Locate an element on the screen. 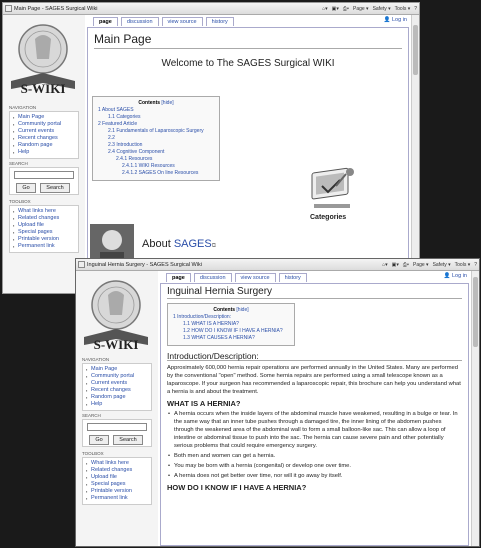 This screenshot has width=481, height=548. toc-item: 1 About SAGES is located at coordinates (156, 110).